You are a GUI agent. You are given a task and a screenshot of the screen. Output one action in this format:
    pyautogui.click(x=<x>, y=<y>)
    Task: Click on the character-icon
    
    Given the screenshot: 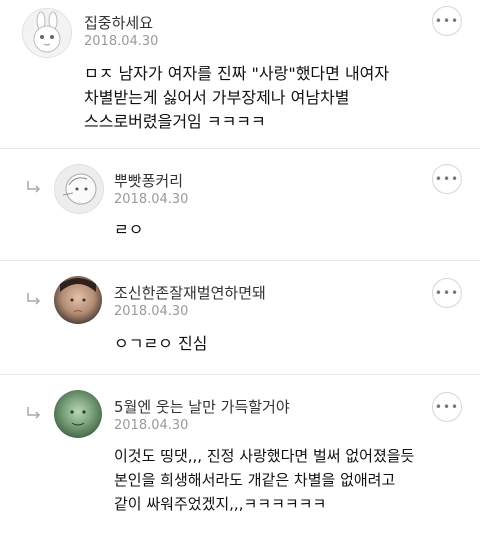 What is the action you would take?
    pyautogui.click(x=79, y=189)
    